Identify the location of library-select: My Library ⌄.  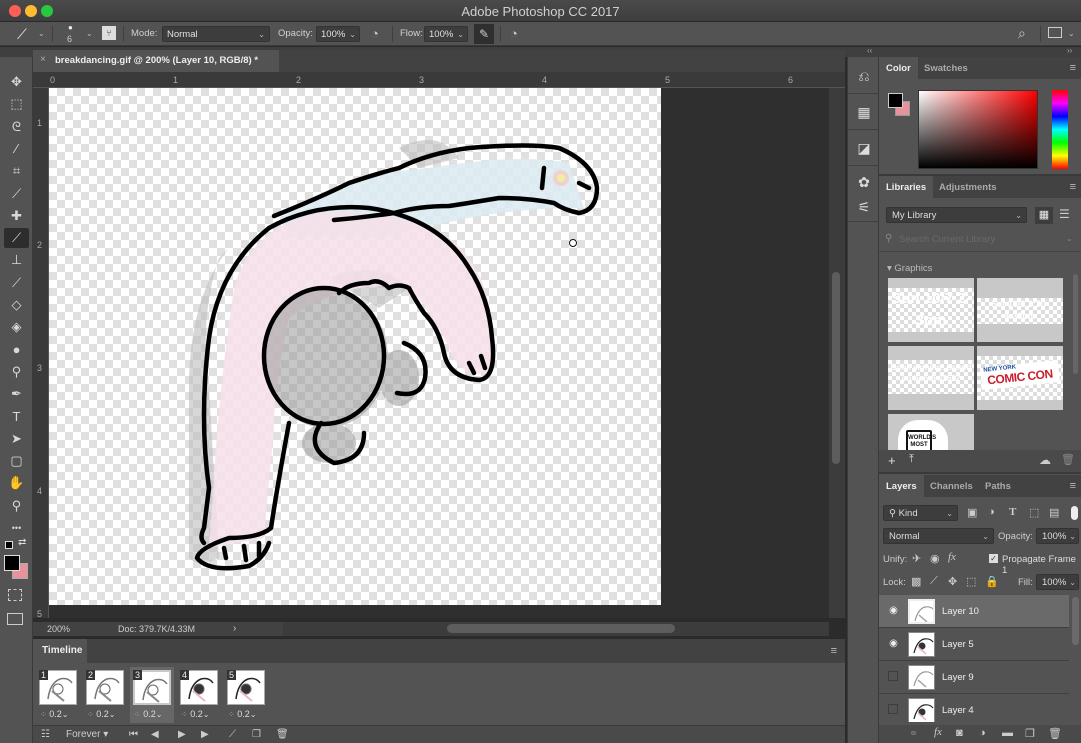
(956, 215).